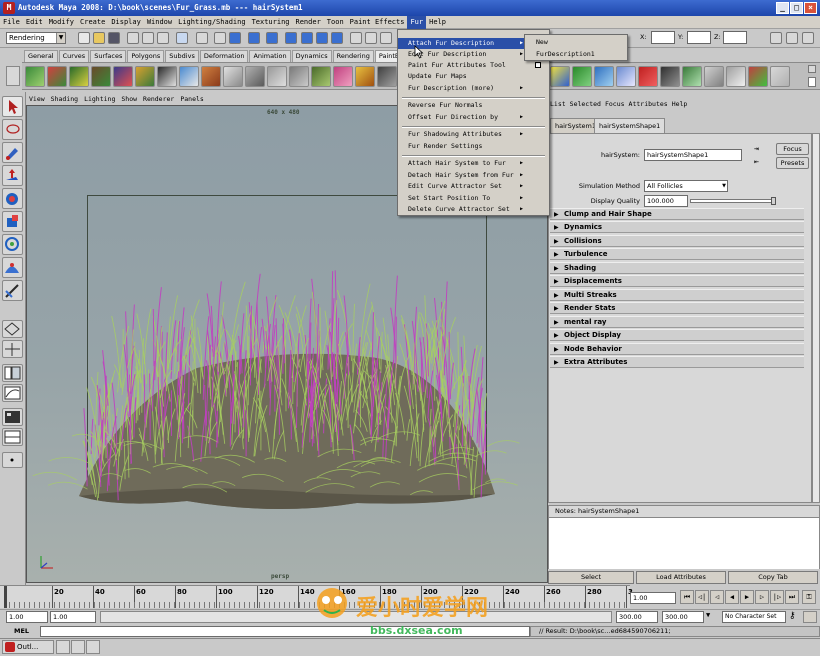  Describe the element at coordinates (812, 69) in the screenshot. I see `shelf-scroll-up-icon` at that location.